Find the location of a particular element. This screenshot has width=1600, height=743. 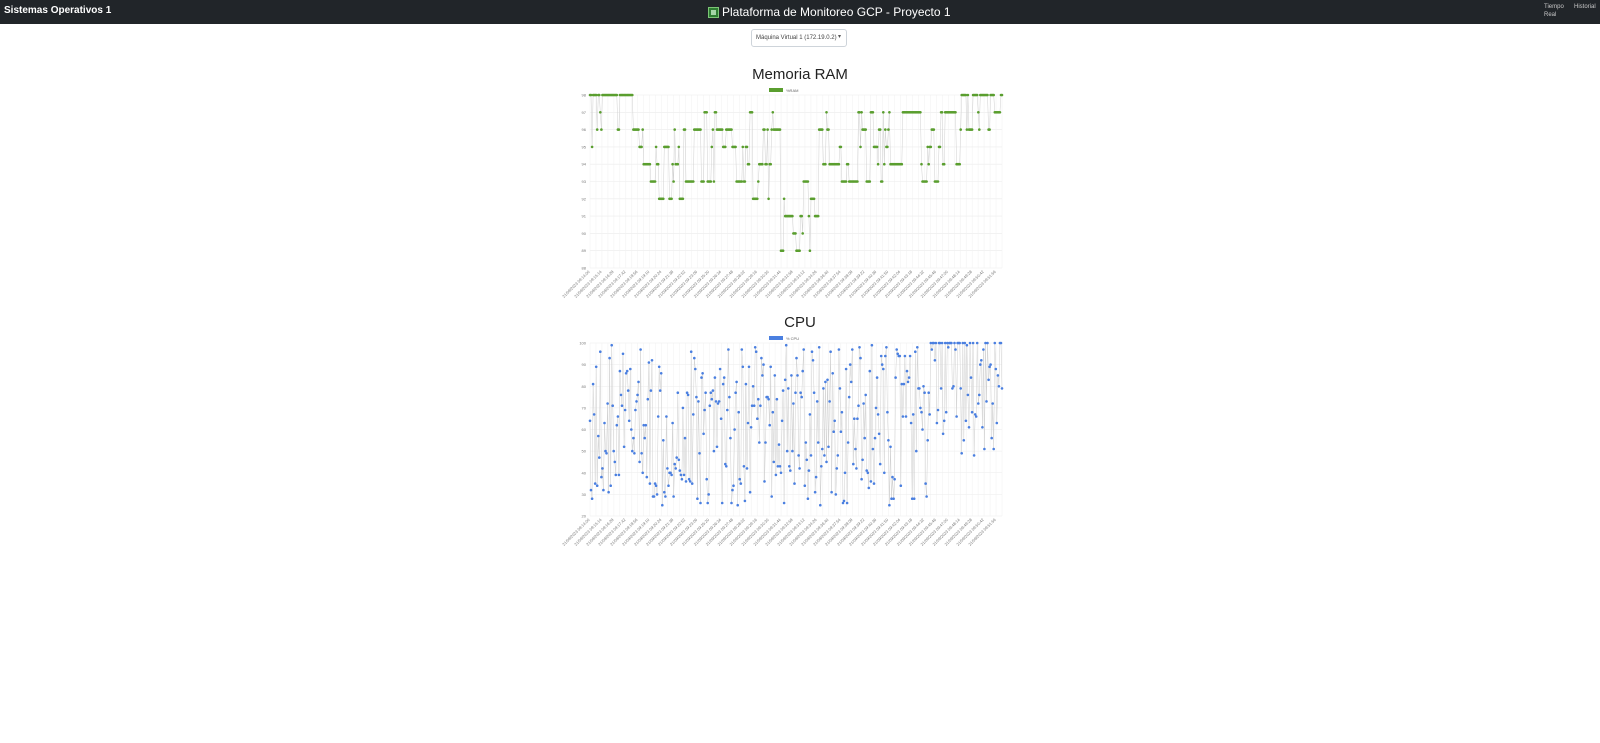

ram-legend-swatch is located at coordinates (776, 90).